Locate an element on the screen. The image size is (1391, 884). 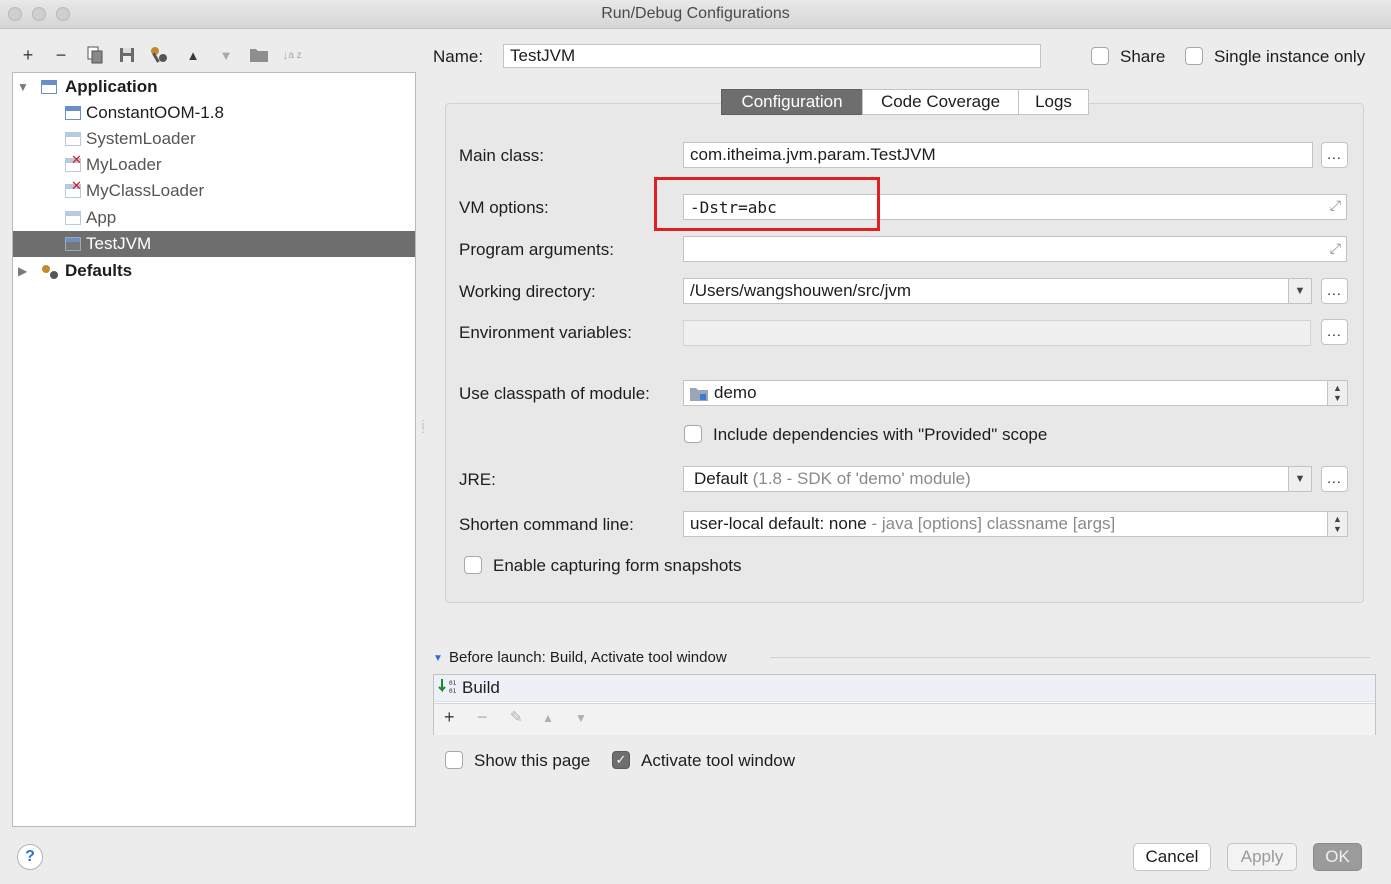
tab-configuration: Configuration is located at coordinates (792, 102).